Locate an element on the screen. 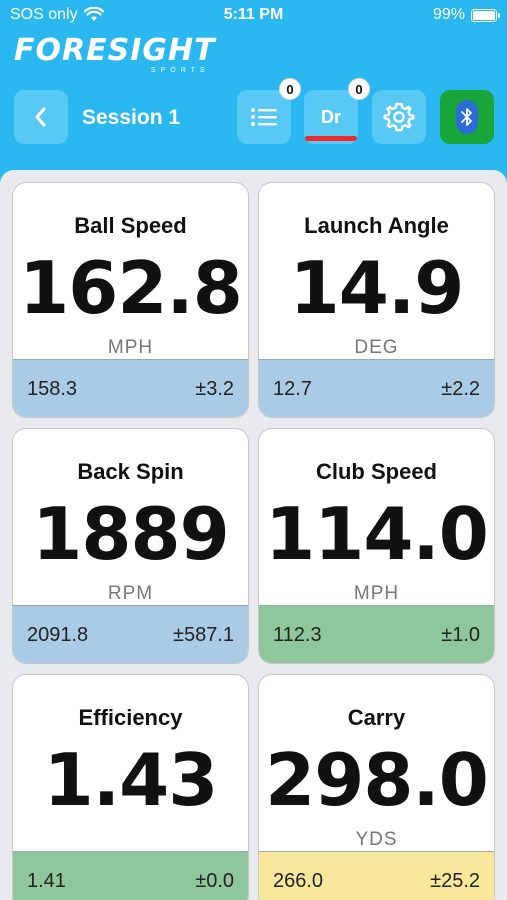 The width and height of the screenshot is (507, 900). gear-icon is located at coordinates (399, 117).